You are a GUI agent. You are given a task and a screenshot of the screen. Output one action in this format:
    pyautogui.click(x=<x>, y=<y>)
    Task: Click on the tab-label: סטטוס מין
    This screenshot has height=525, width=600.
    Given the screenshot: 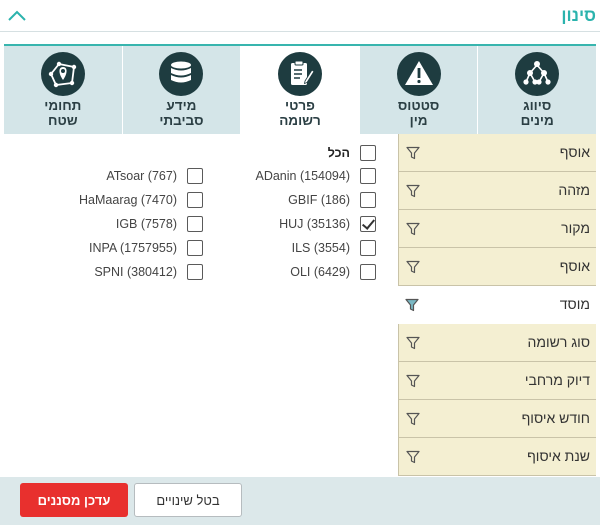 What is the action you would take?
    pyautogui.click(x=418, y=113)
    